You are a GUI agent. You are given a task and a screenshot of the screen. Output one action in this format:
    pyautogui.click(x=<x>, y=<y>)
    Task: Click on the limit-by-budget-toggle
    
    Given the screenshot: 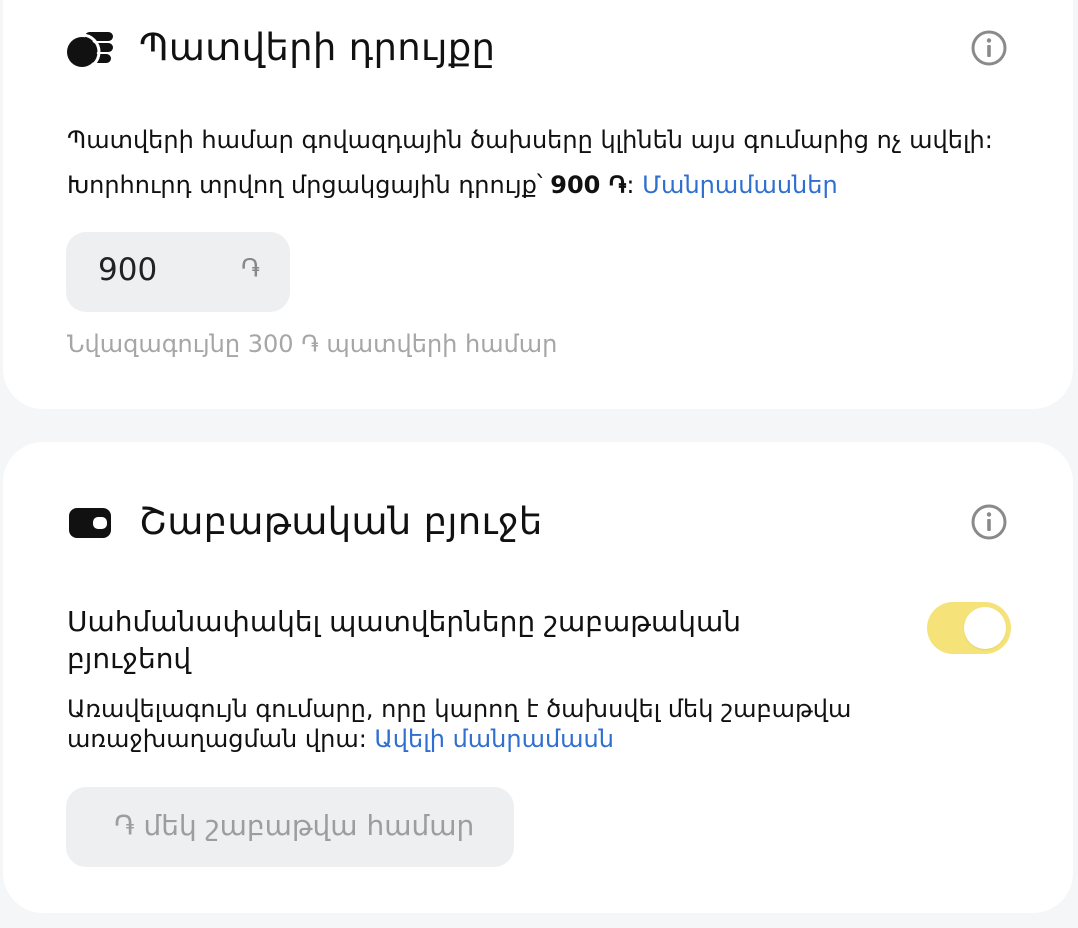 What is the action you would take?
    pyautogui.click(x=969, y=628)
    